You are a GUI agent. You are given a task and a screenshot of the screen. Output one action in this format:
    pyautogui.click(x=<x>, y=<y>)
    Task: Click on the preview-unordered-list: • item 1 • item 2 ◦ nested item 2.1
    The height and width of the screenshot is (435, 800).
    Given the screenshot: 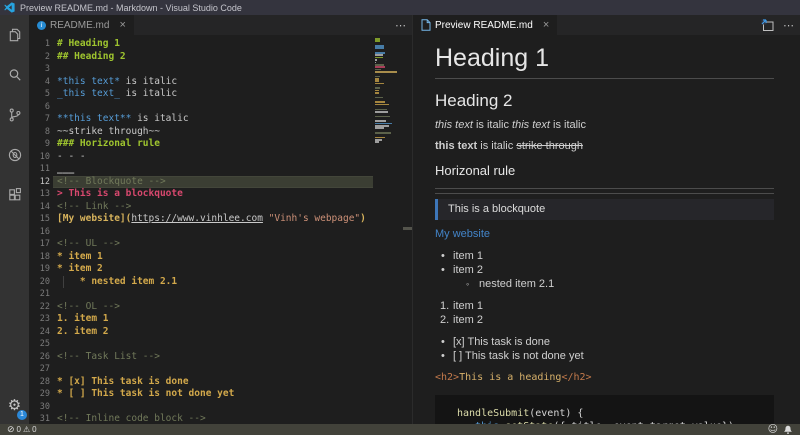 What is the action you would take?
    pyautogui.click(x=604, y=270)
    